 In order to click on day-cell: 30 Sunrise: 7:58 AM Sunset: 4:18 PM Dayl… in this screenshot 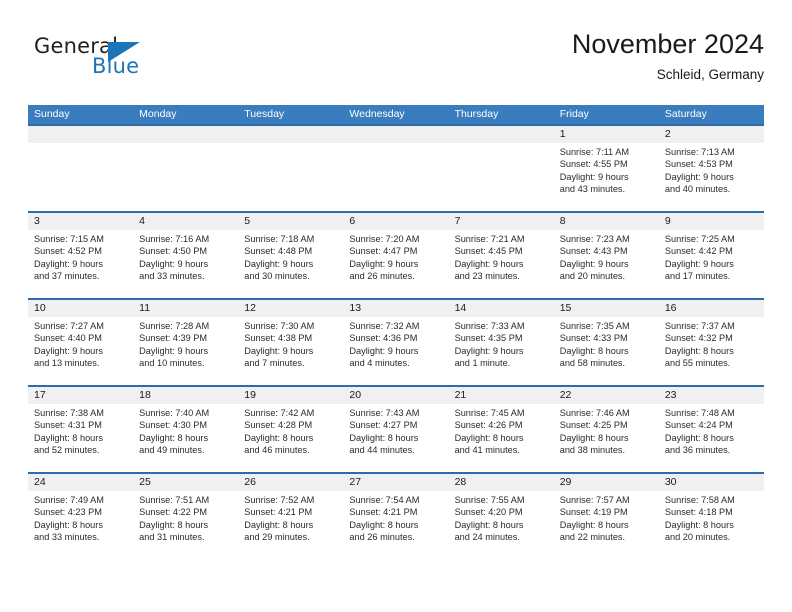, I will do `click(711, 518)`.